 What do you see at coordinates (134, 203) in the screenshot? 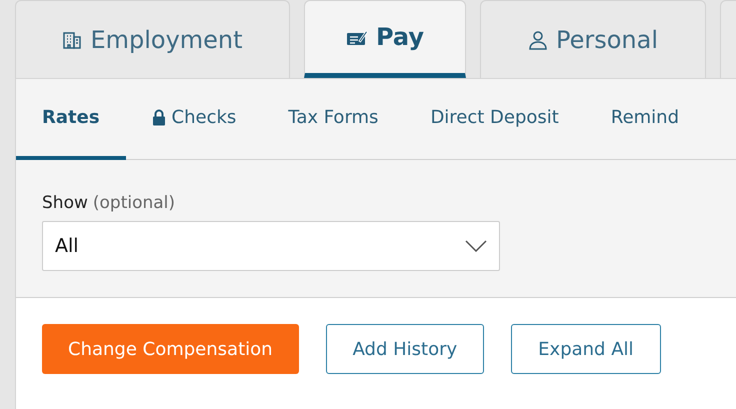
I see `optional-hint: (optional)` at bounding box center [134, 203].